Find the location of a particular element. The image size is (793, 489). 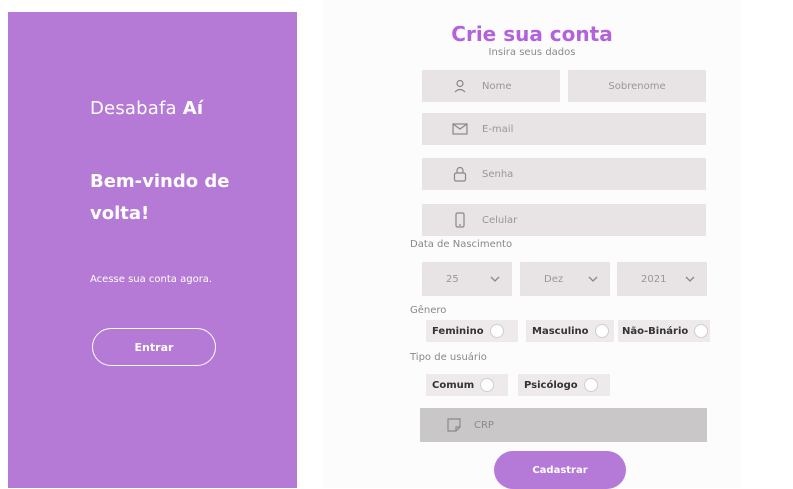

first-name-placeholder: Nome is located at coordinates (497, 86).